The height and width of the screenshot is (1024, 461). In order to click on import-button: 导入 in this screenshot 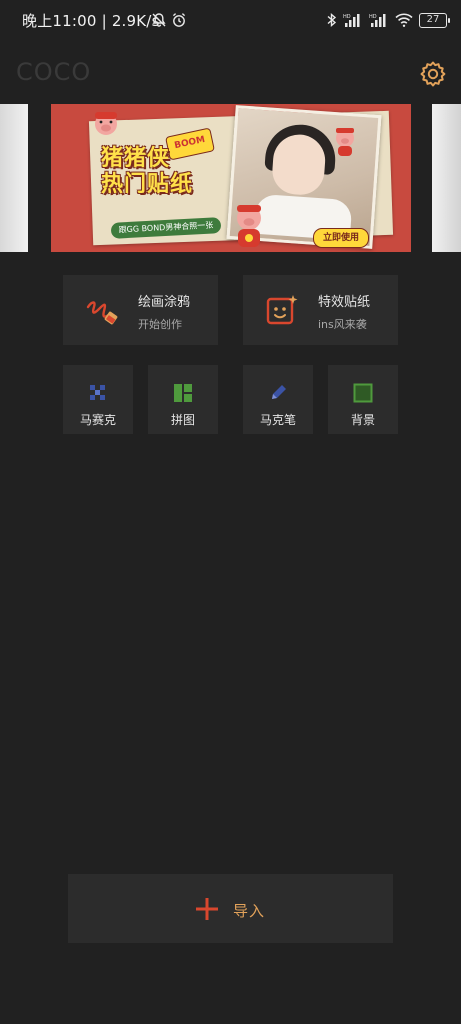, I will do `click(230, 908)`.